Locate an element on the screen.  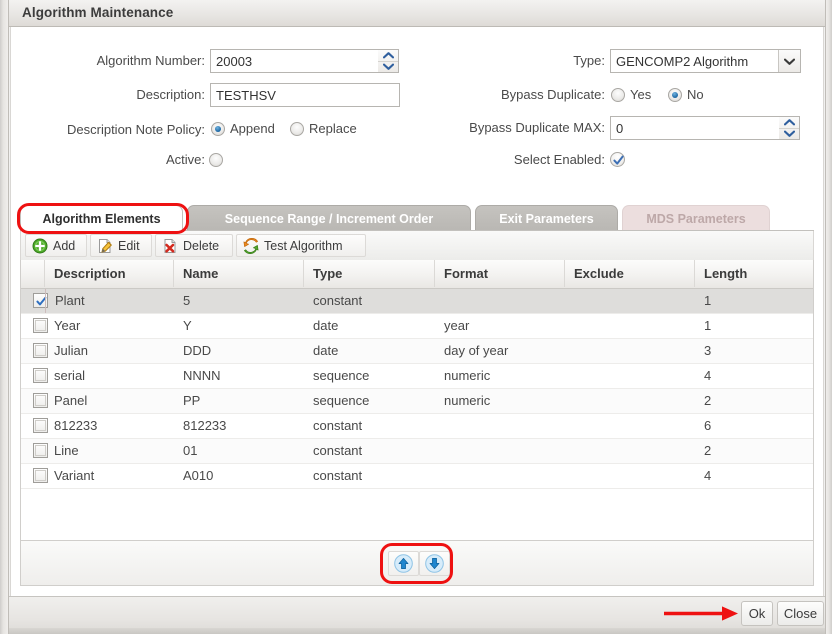
table-header-format: Format is located at coordinates (500, 273).